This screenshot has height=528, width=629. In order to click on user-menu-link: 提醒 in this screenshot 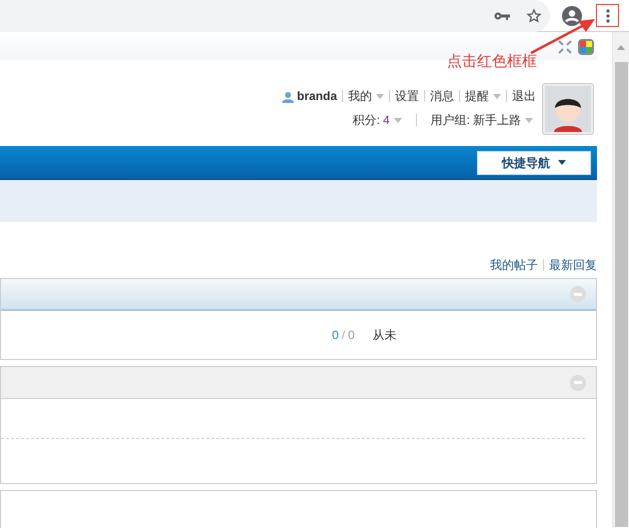, I will do `click(477, 96)`.